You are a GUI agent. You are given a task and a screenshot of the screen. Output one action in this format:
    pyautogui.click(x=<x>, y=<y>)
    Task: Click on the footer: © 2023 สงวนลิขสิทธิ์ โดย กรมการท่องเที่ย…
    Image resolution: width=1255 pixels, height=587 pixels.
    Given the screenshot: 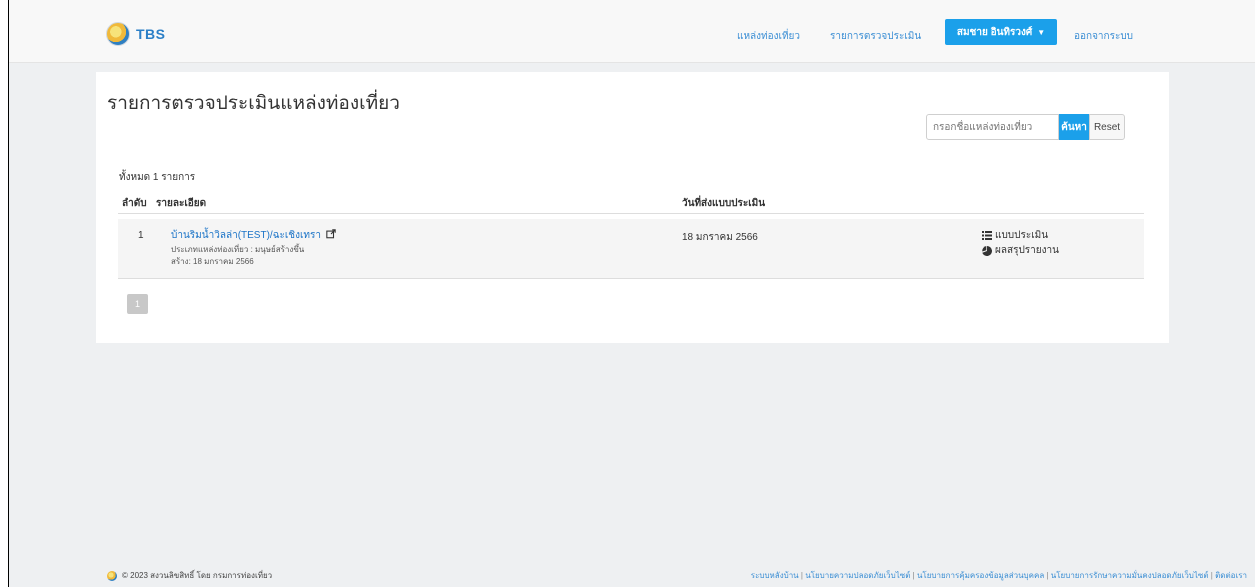 What is the action you would take?
    pyautogui.click(x=632, y=577)
    